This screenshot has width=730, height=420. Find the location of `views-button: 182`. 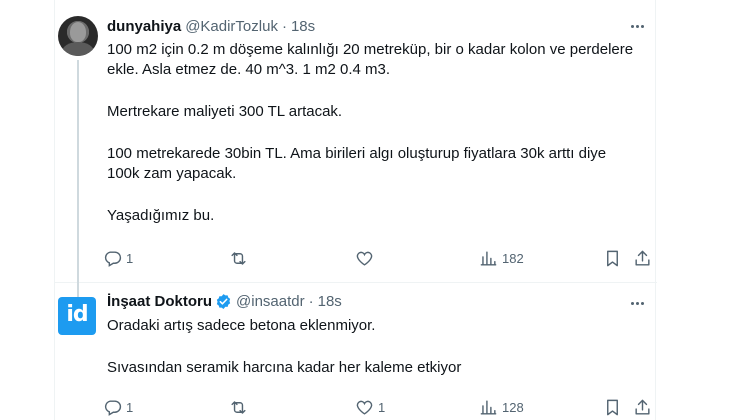

views-button: 182 is located at coordinates (501, 258).